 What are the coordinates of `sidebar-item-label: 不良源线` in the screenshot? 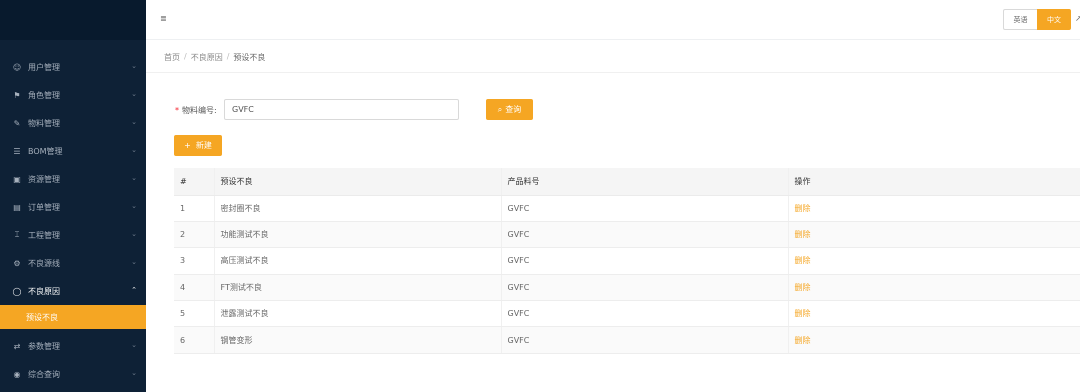 It's located at (44, 263).